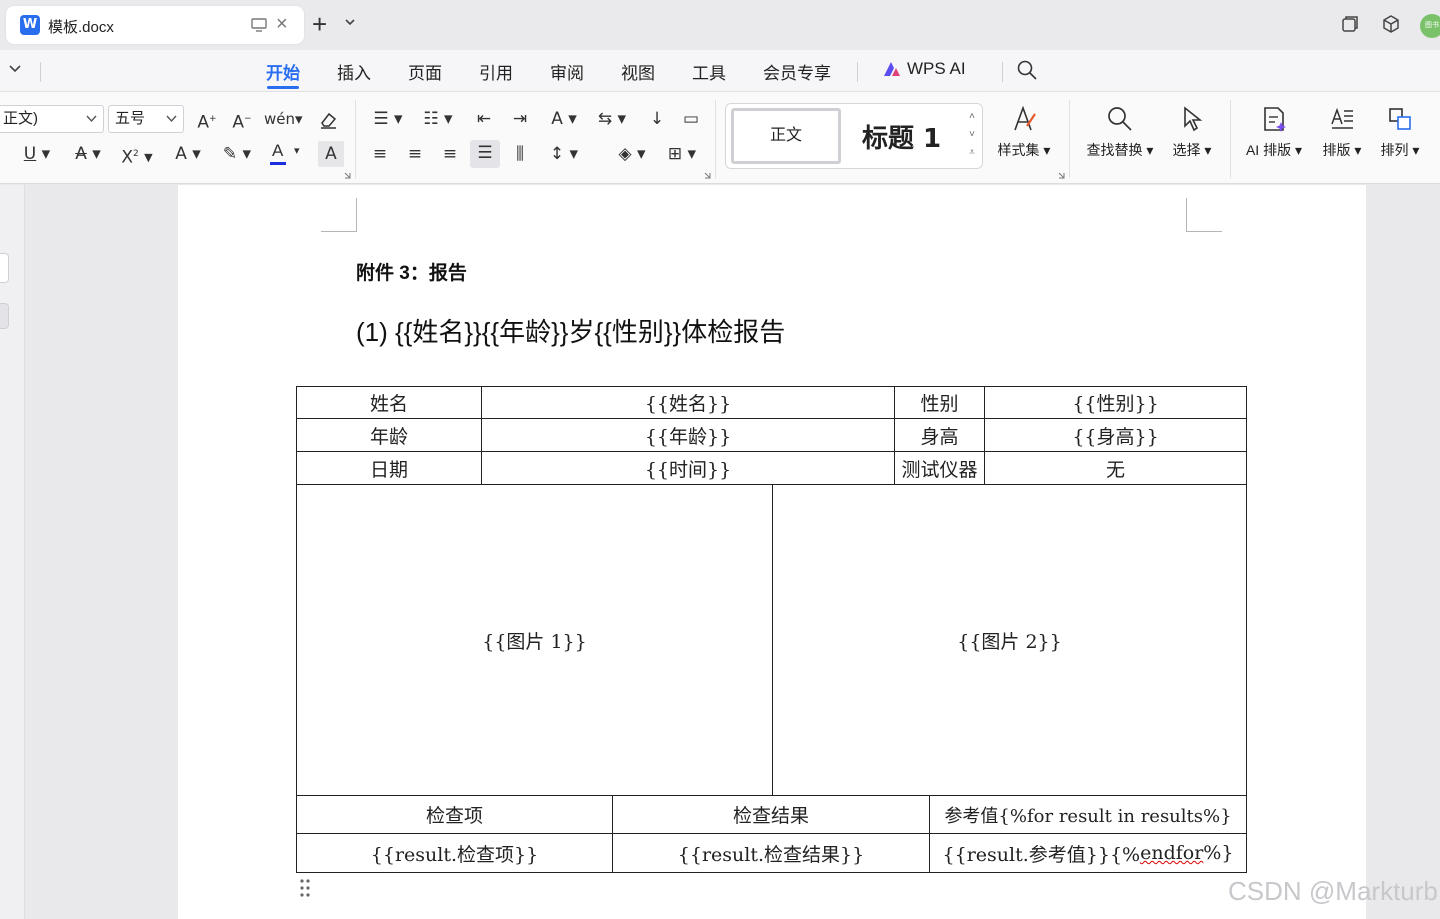 The image size is (1440, 919). I want to click on results-row-cell: {{result.检查结果}}, so click(771, 853).